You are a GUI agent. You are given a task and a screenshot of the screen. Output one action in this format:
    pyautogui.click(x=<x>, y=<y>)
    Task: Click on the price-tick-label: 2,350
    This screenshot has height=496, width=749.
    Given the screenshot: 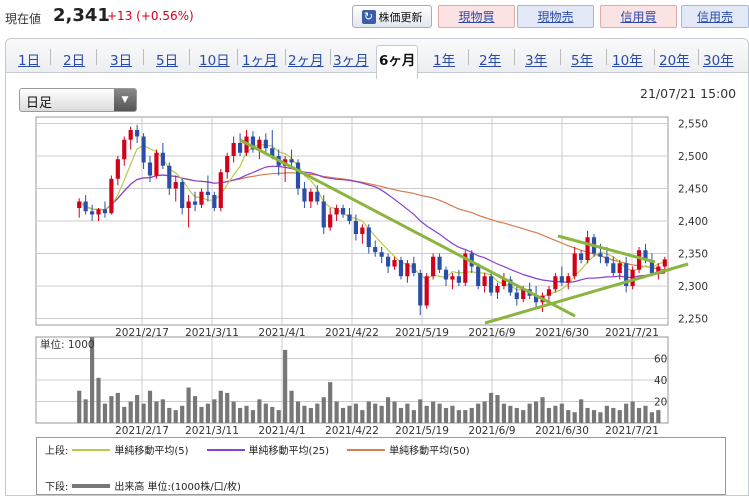 What is the action you would take?
    pyautogui.click(x=693, y=255)
    